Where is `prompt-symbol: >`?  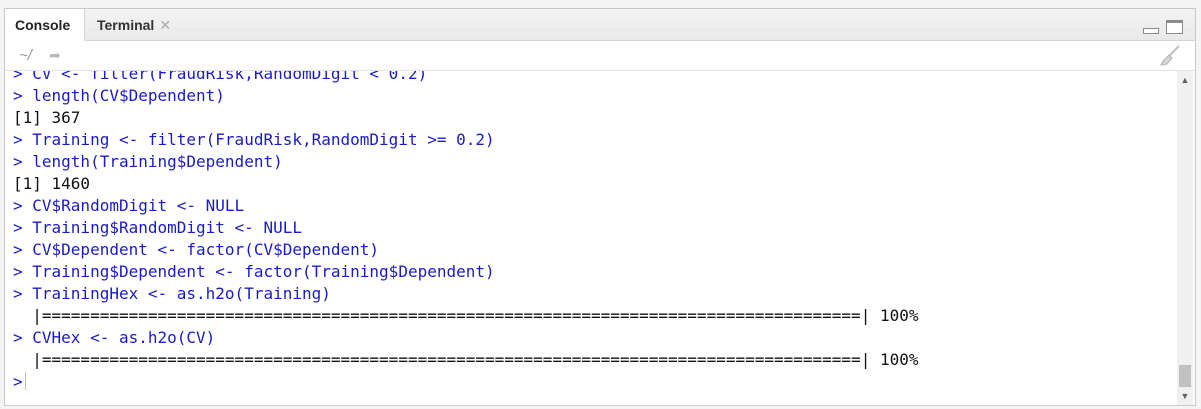
prompt-symbol: > is located at coordinates (18, 381).